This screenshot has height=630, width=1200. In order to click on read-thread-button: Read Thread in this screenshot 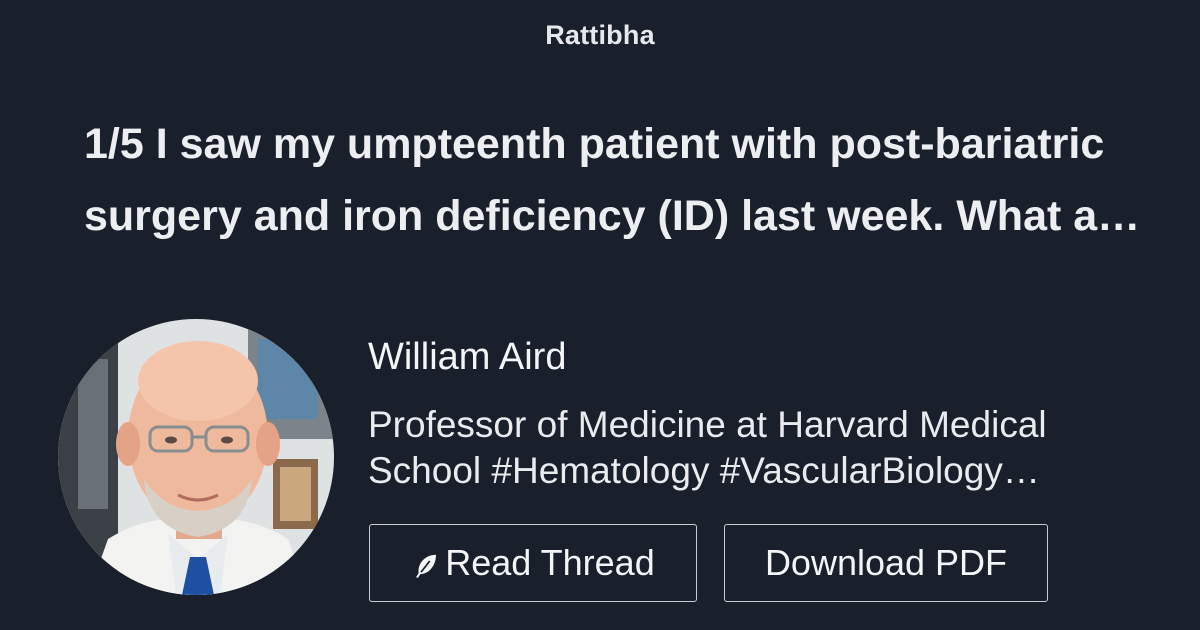, I will do `click(533, 563)`.